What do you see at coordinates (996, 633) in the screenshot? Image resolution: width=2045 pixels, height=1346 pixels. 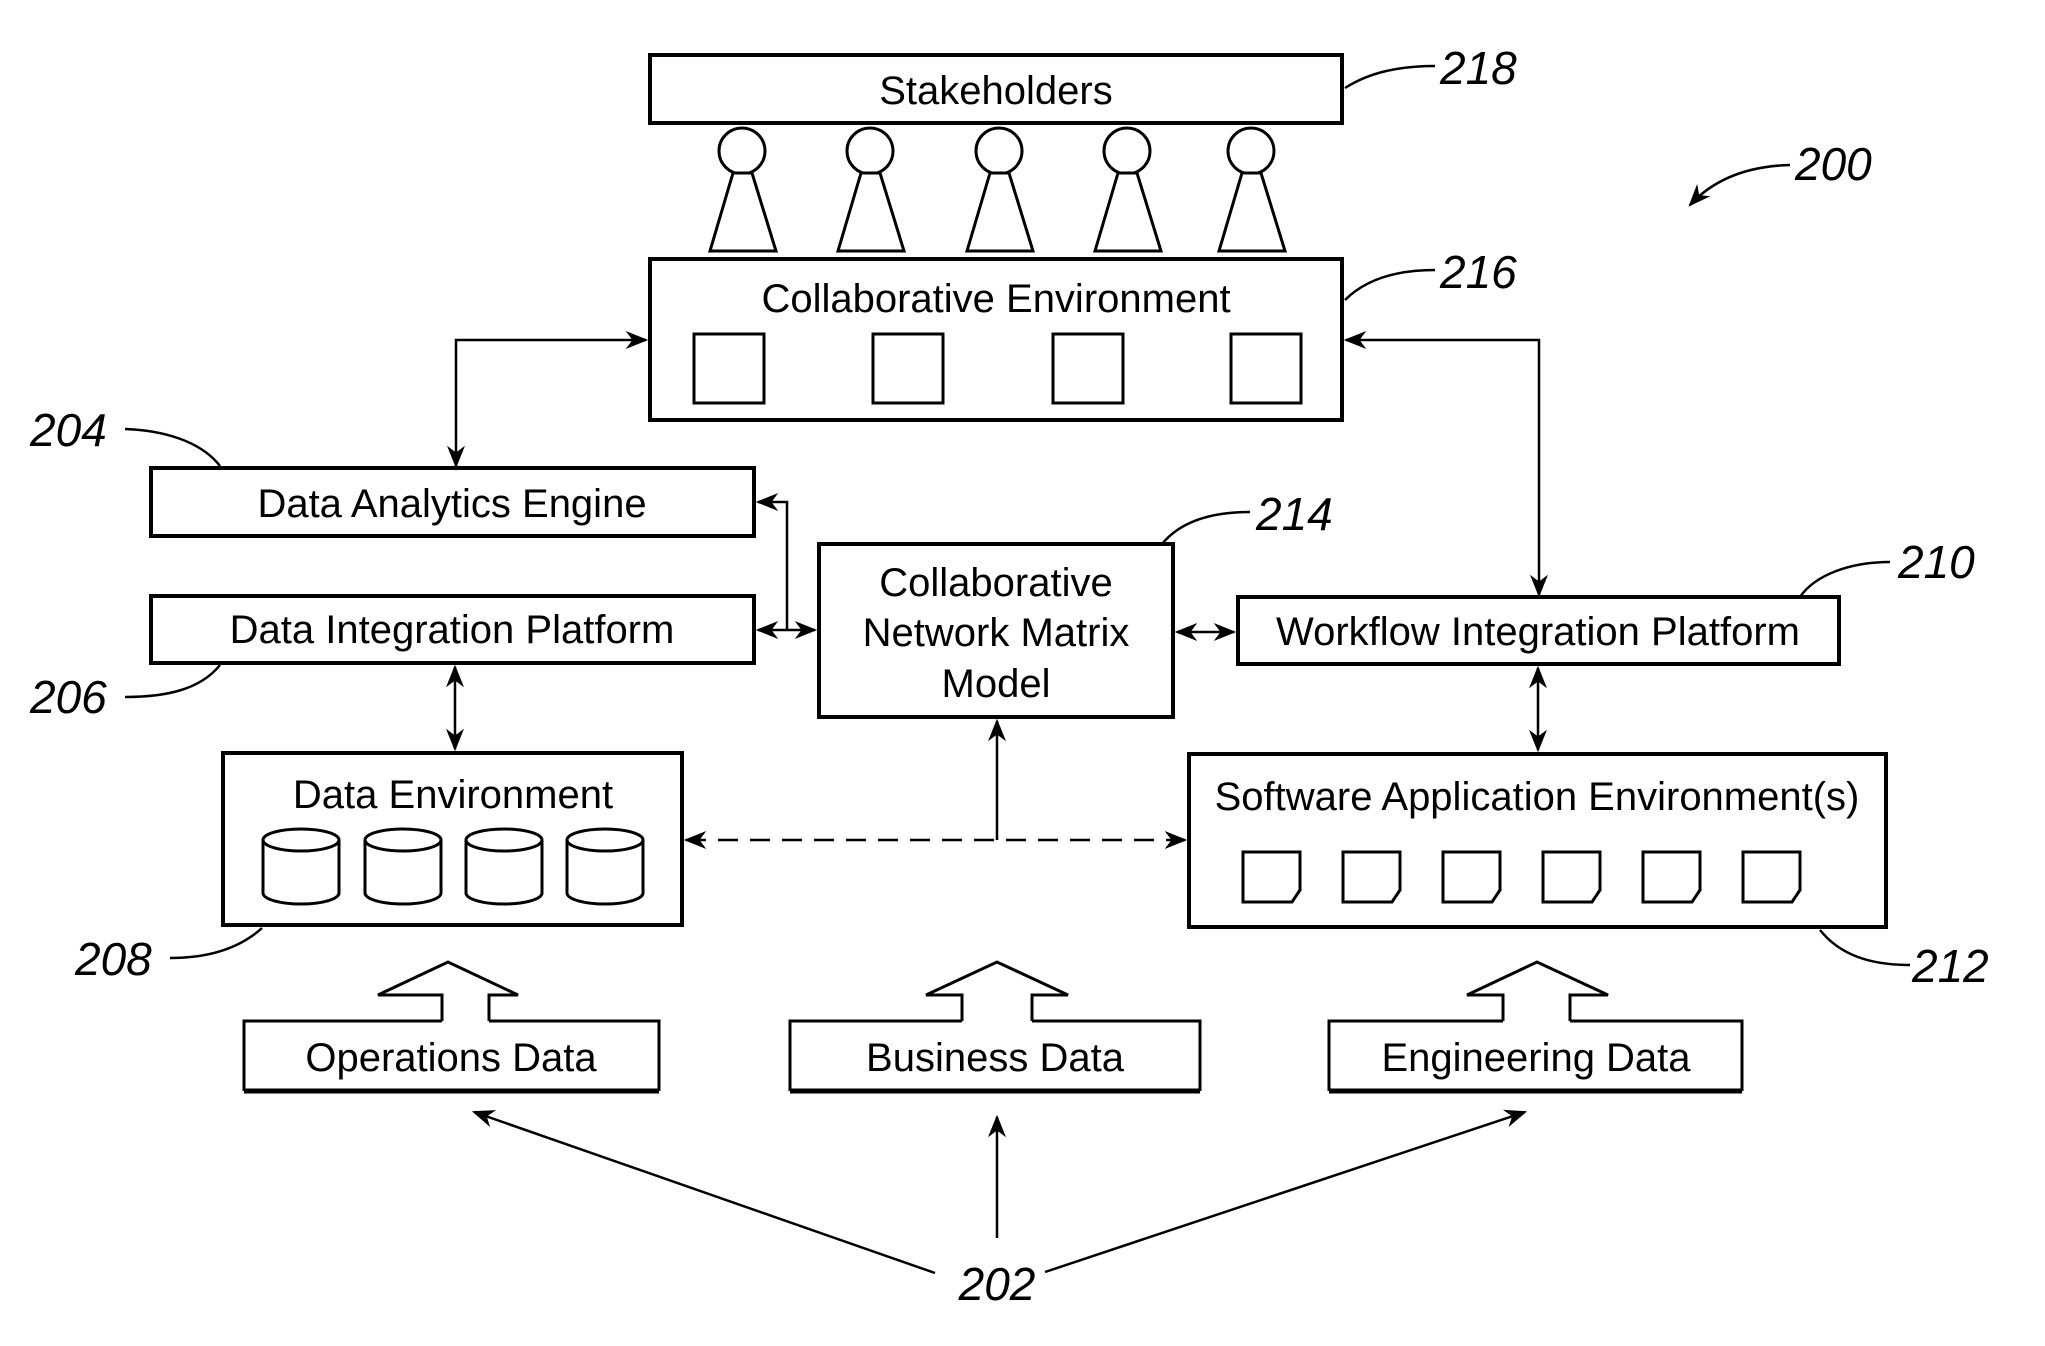 I see `network-matrix-line-2: Network Matrix` at bounding box center [996, 633].